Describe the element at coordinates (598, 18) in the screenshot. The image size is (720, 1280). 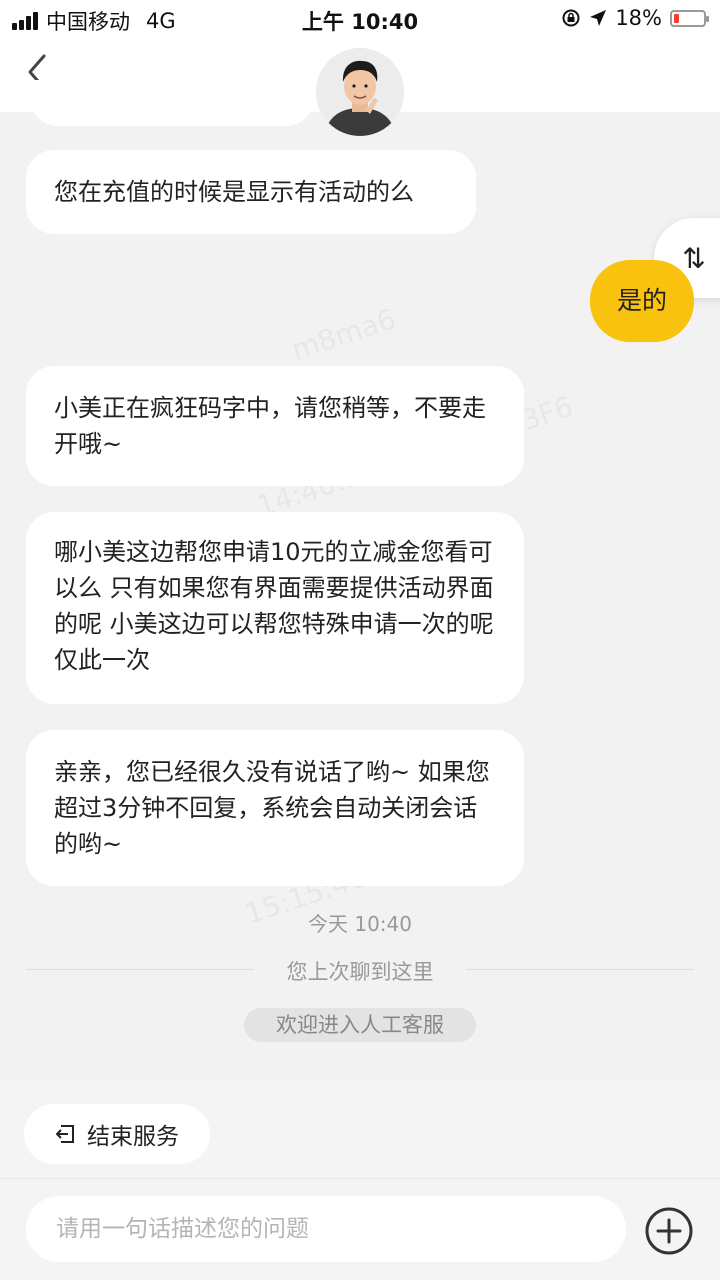
I see `location-arrow-icon` at that location.